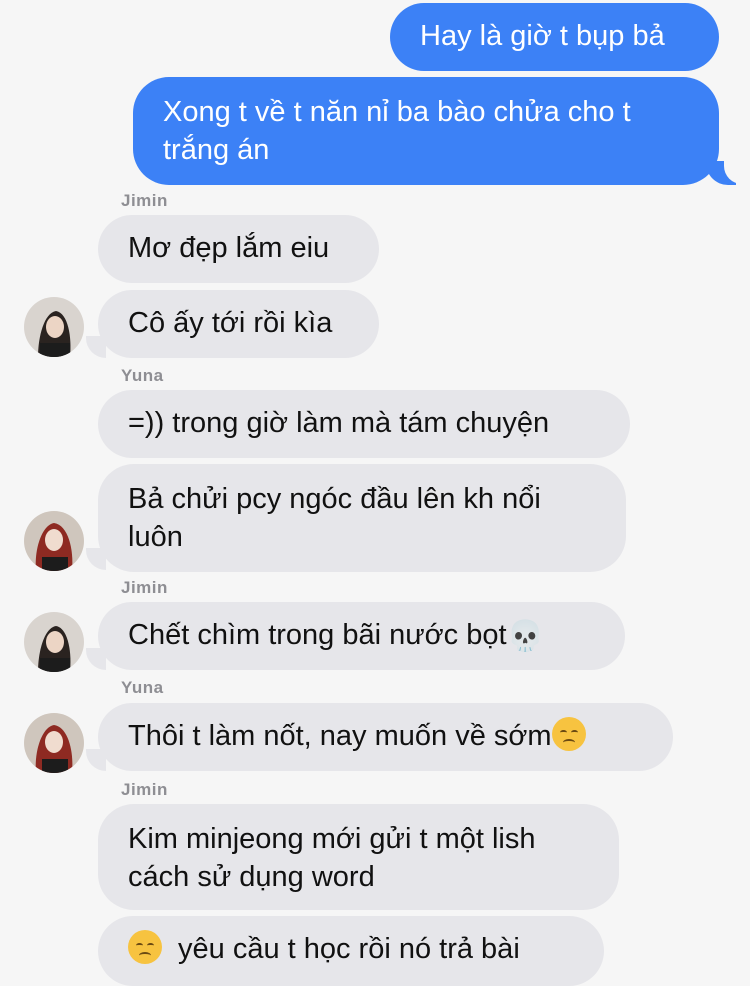 This screenshot has height=986, width=750. I want to click on message-text: Mơ đẹp lắm eiu, so click(229, 248).